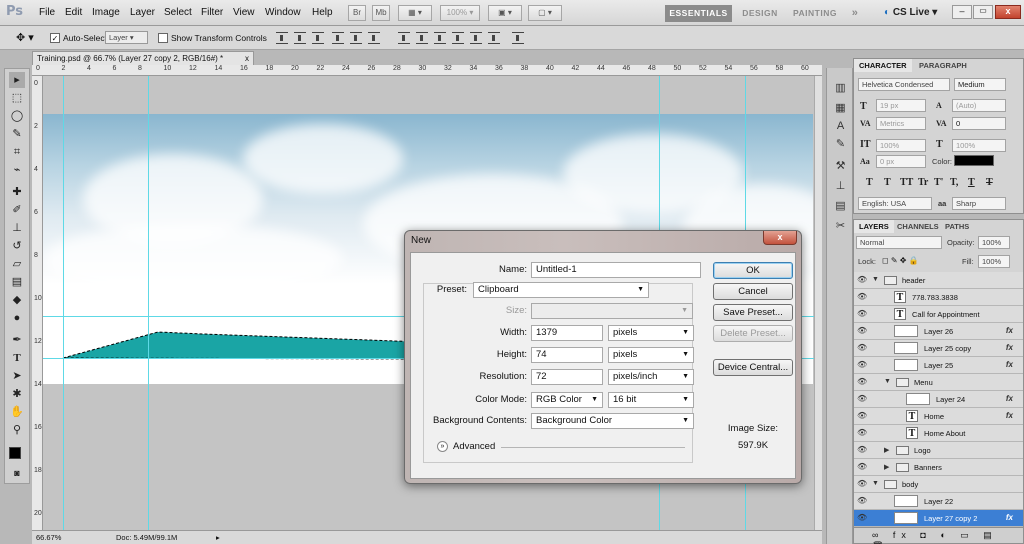 The height and width of the screenshot is (544, 1024). Describe the element at coordinates (247, 58) in the screenshot. I see `close-tab-icon: x` at that location.